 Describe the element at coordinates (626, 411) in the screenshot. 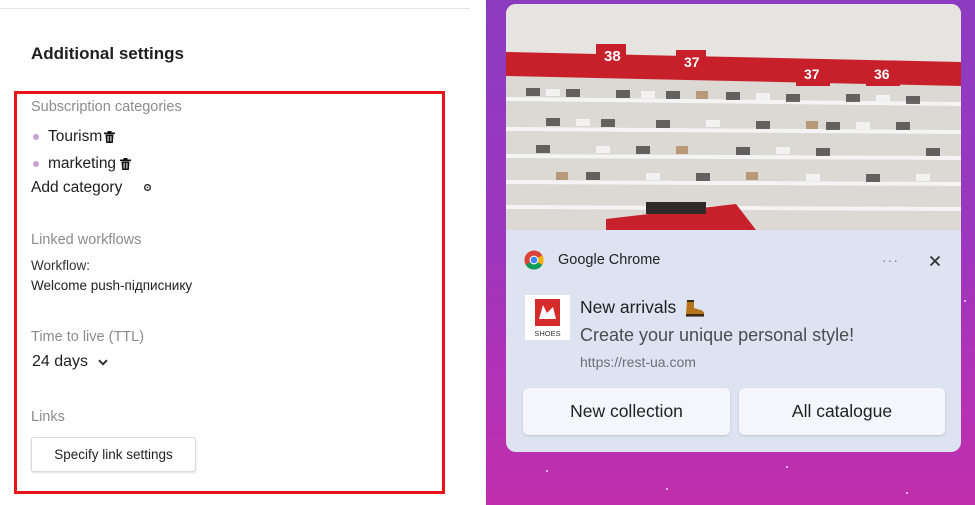

I see `action-button-new-collection: New collection` at that location.